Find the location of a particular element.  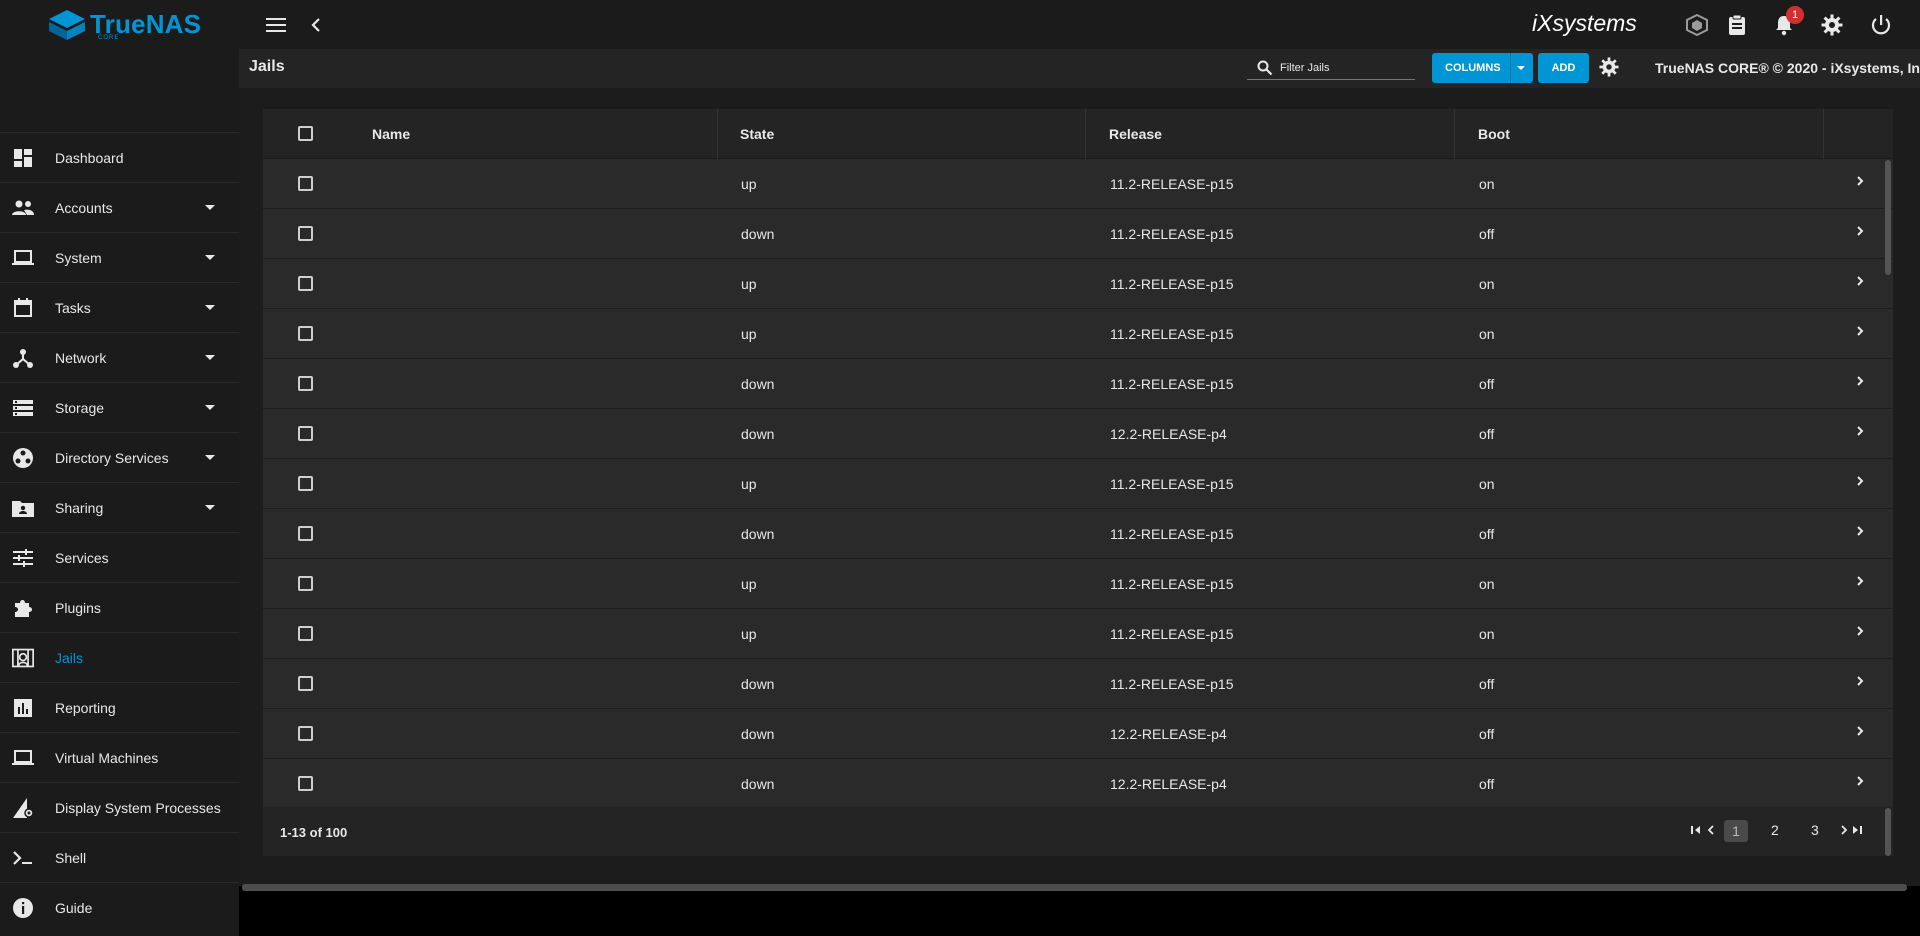

sidebar-item-services: Services is located at coordinates (119, 557).